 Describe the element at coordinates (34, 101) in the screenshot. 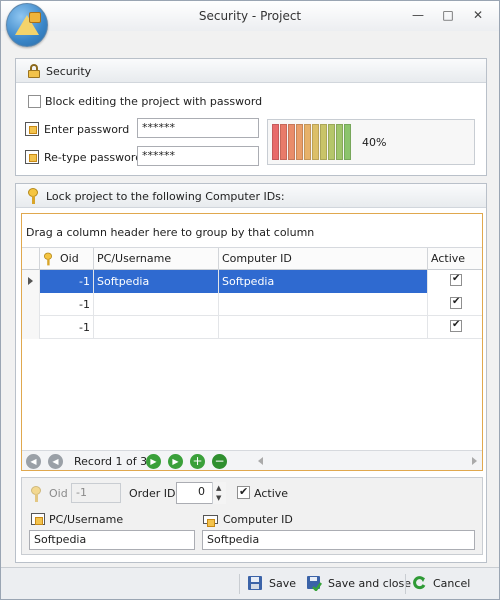

I see `block-editing-checkbox` at that location.